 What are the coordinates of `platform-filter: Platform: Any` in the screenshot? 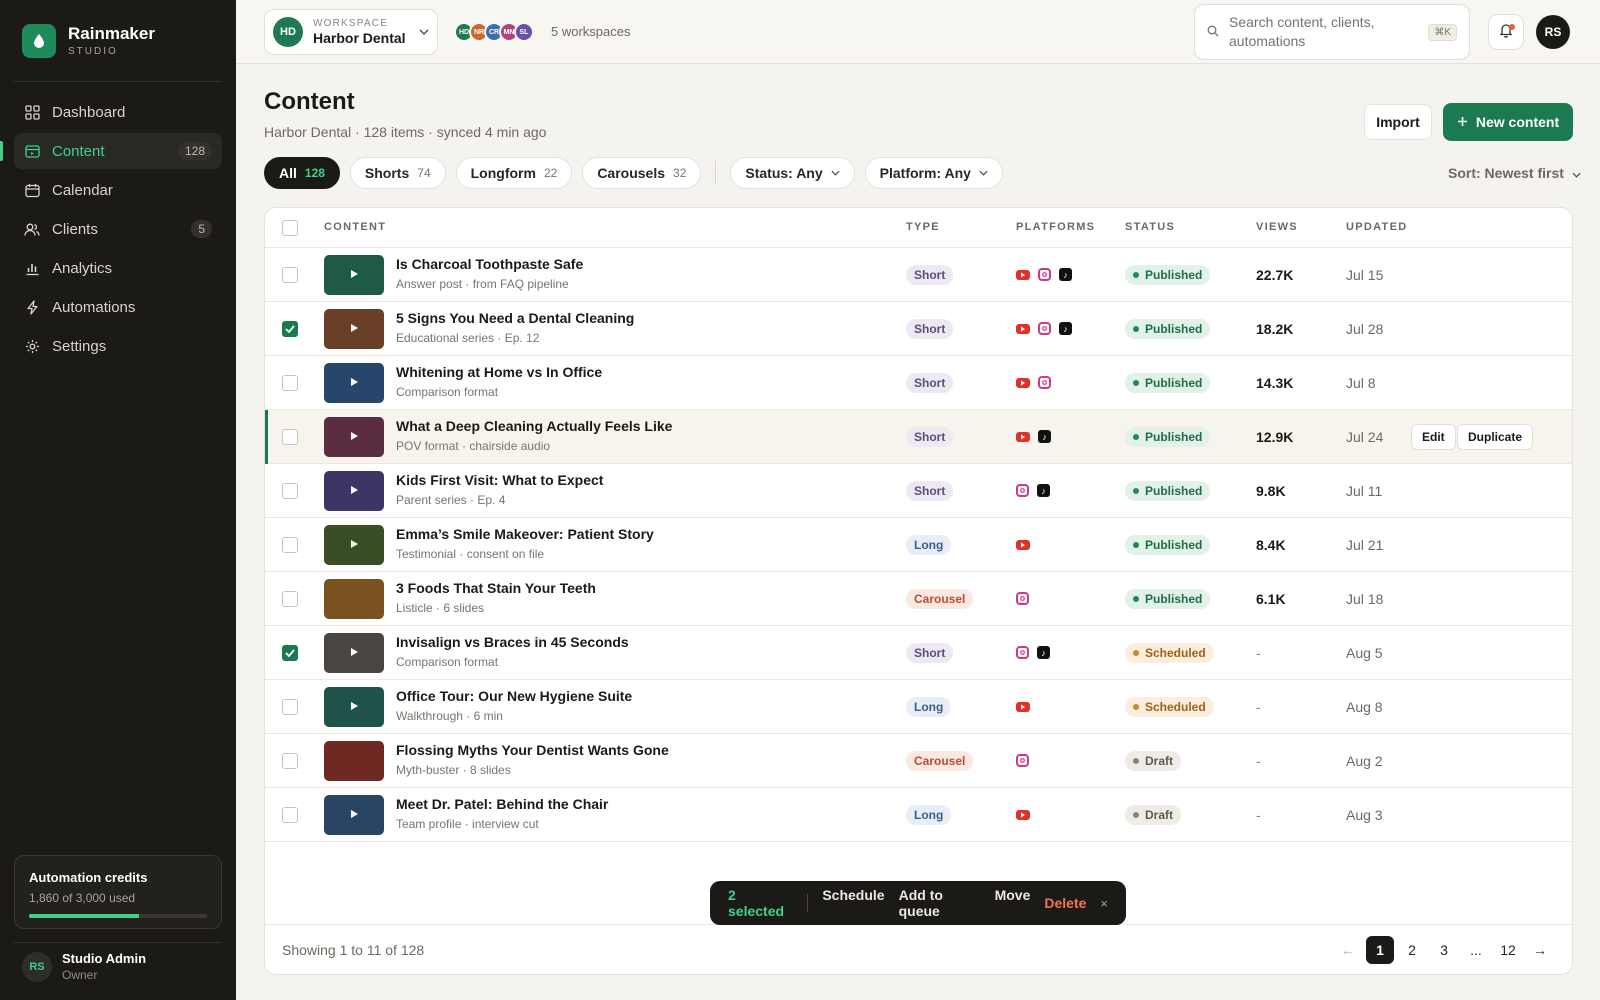 It's located at (933, 173).